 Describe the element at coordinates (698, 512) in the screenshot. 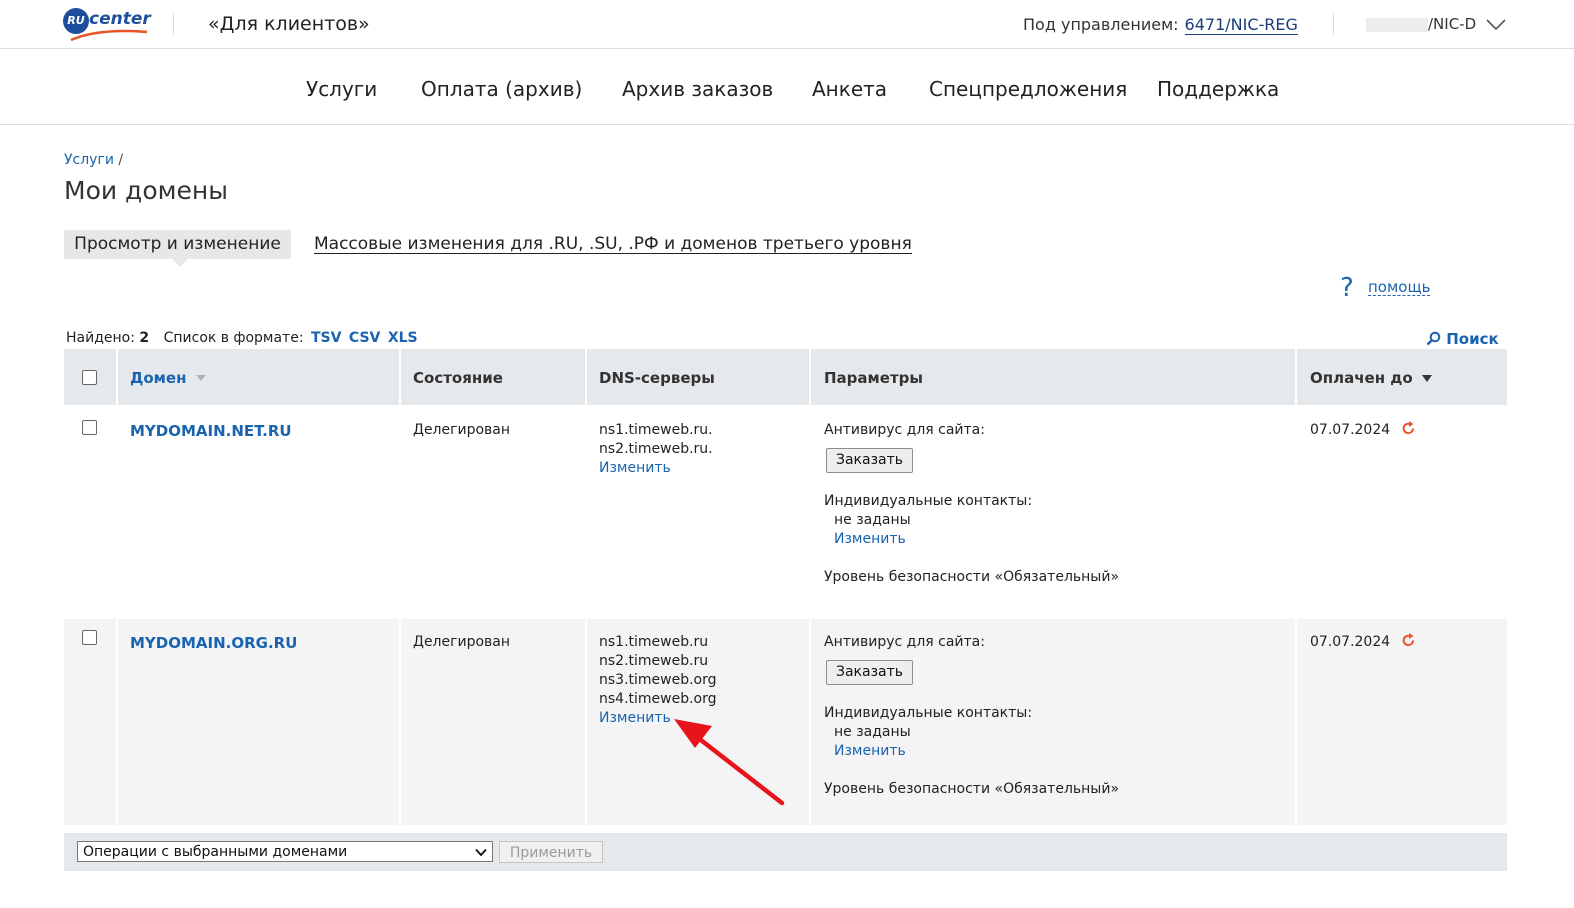

I see `dns-cell: ns1.timeweb.ru. ns2.timeweb.ru. Изменить` at that location.